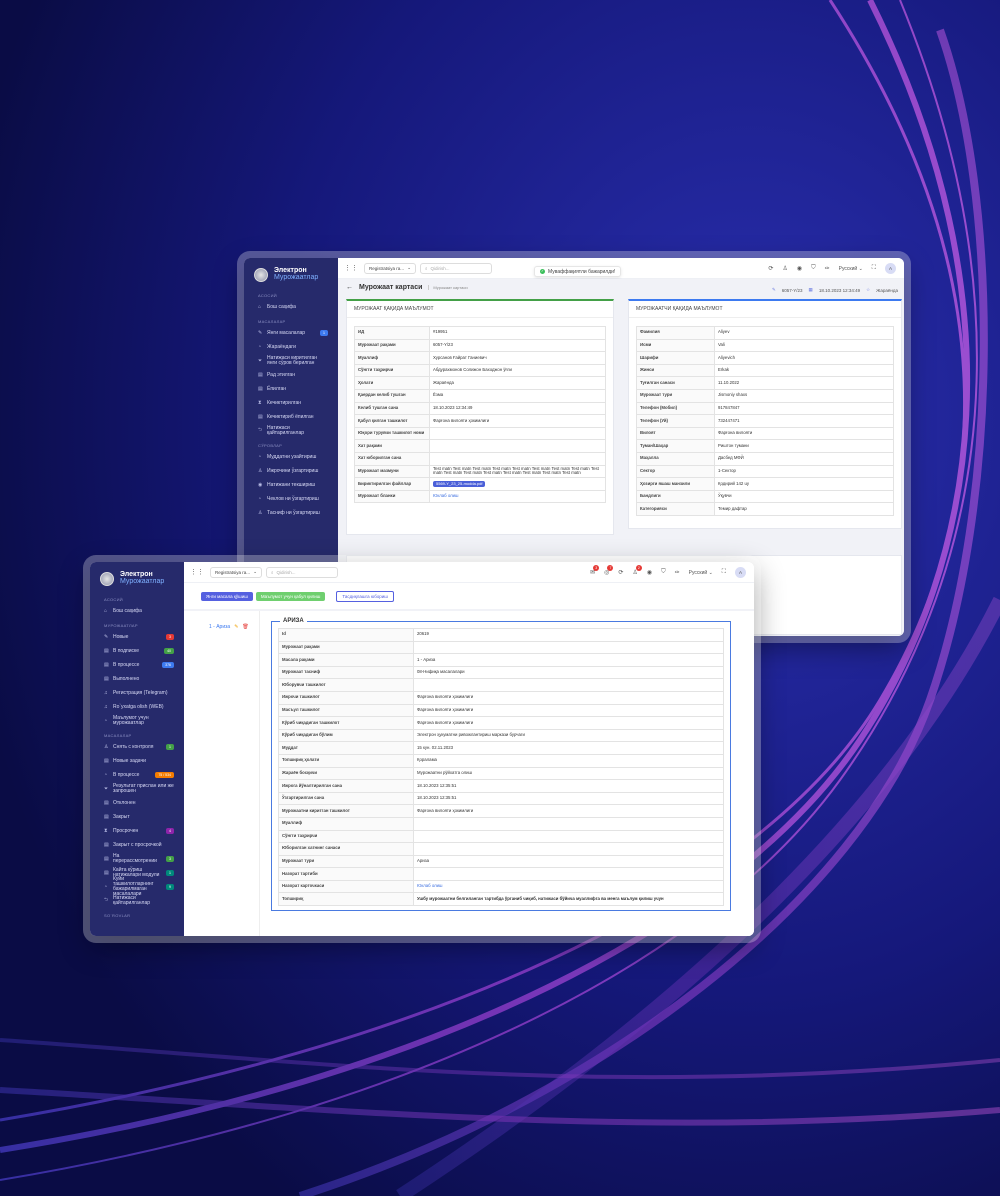 The width and height of the screenshot is (1000, 1196). Describe the element at coordinates (137, 721) in the screenshot. I see `sidebar-item: ◔ Маълумот учун мурожаатлар` at that location.